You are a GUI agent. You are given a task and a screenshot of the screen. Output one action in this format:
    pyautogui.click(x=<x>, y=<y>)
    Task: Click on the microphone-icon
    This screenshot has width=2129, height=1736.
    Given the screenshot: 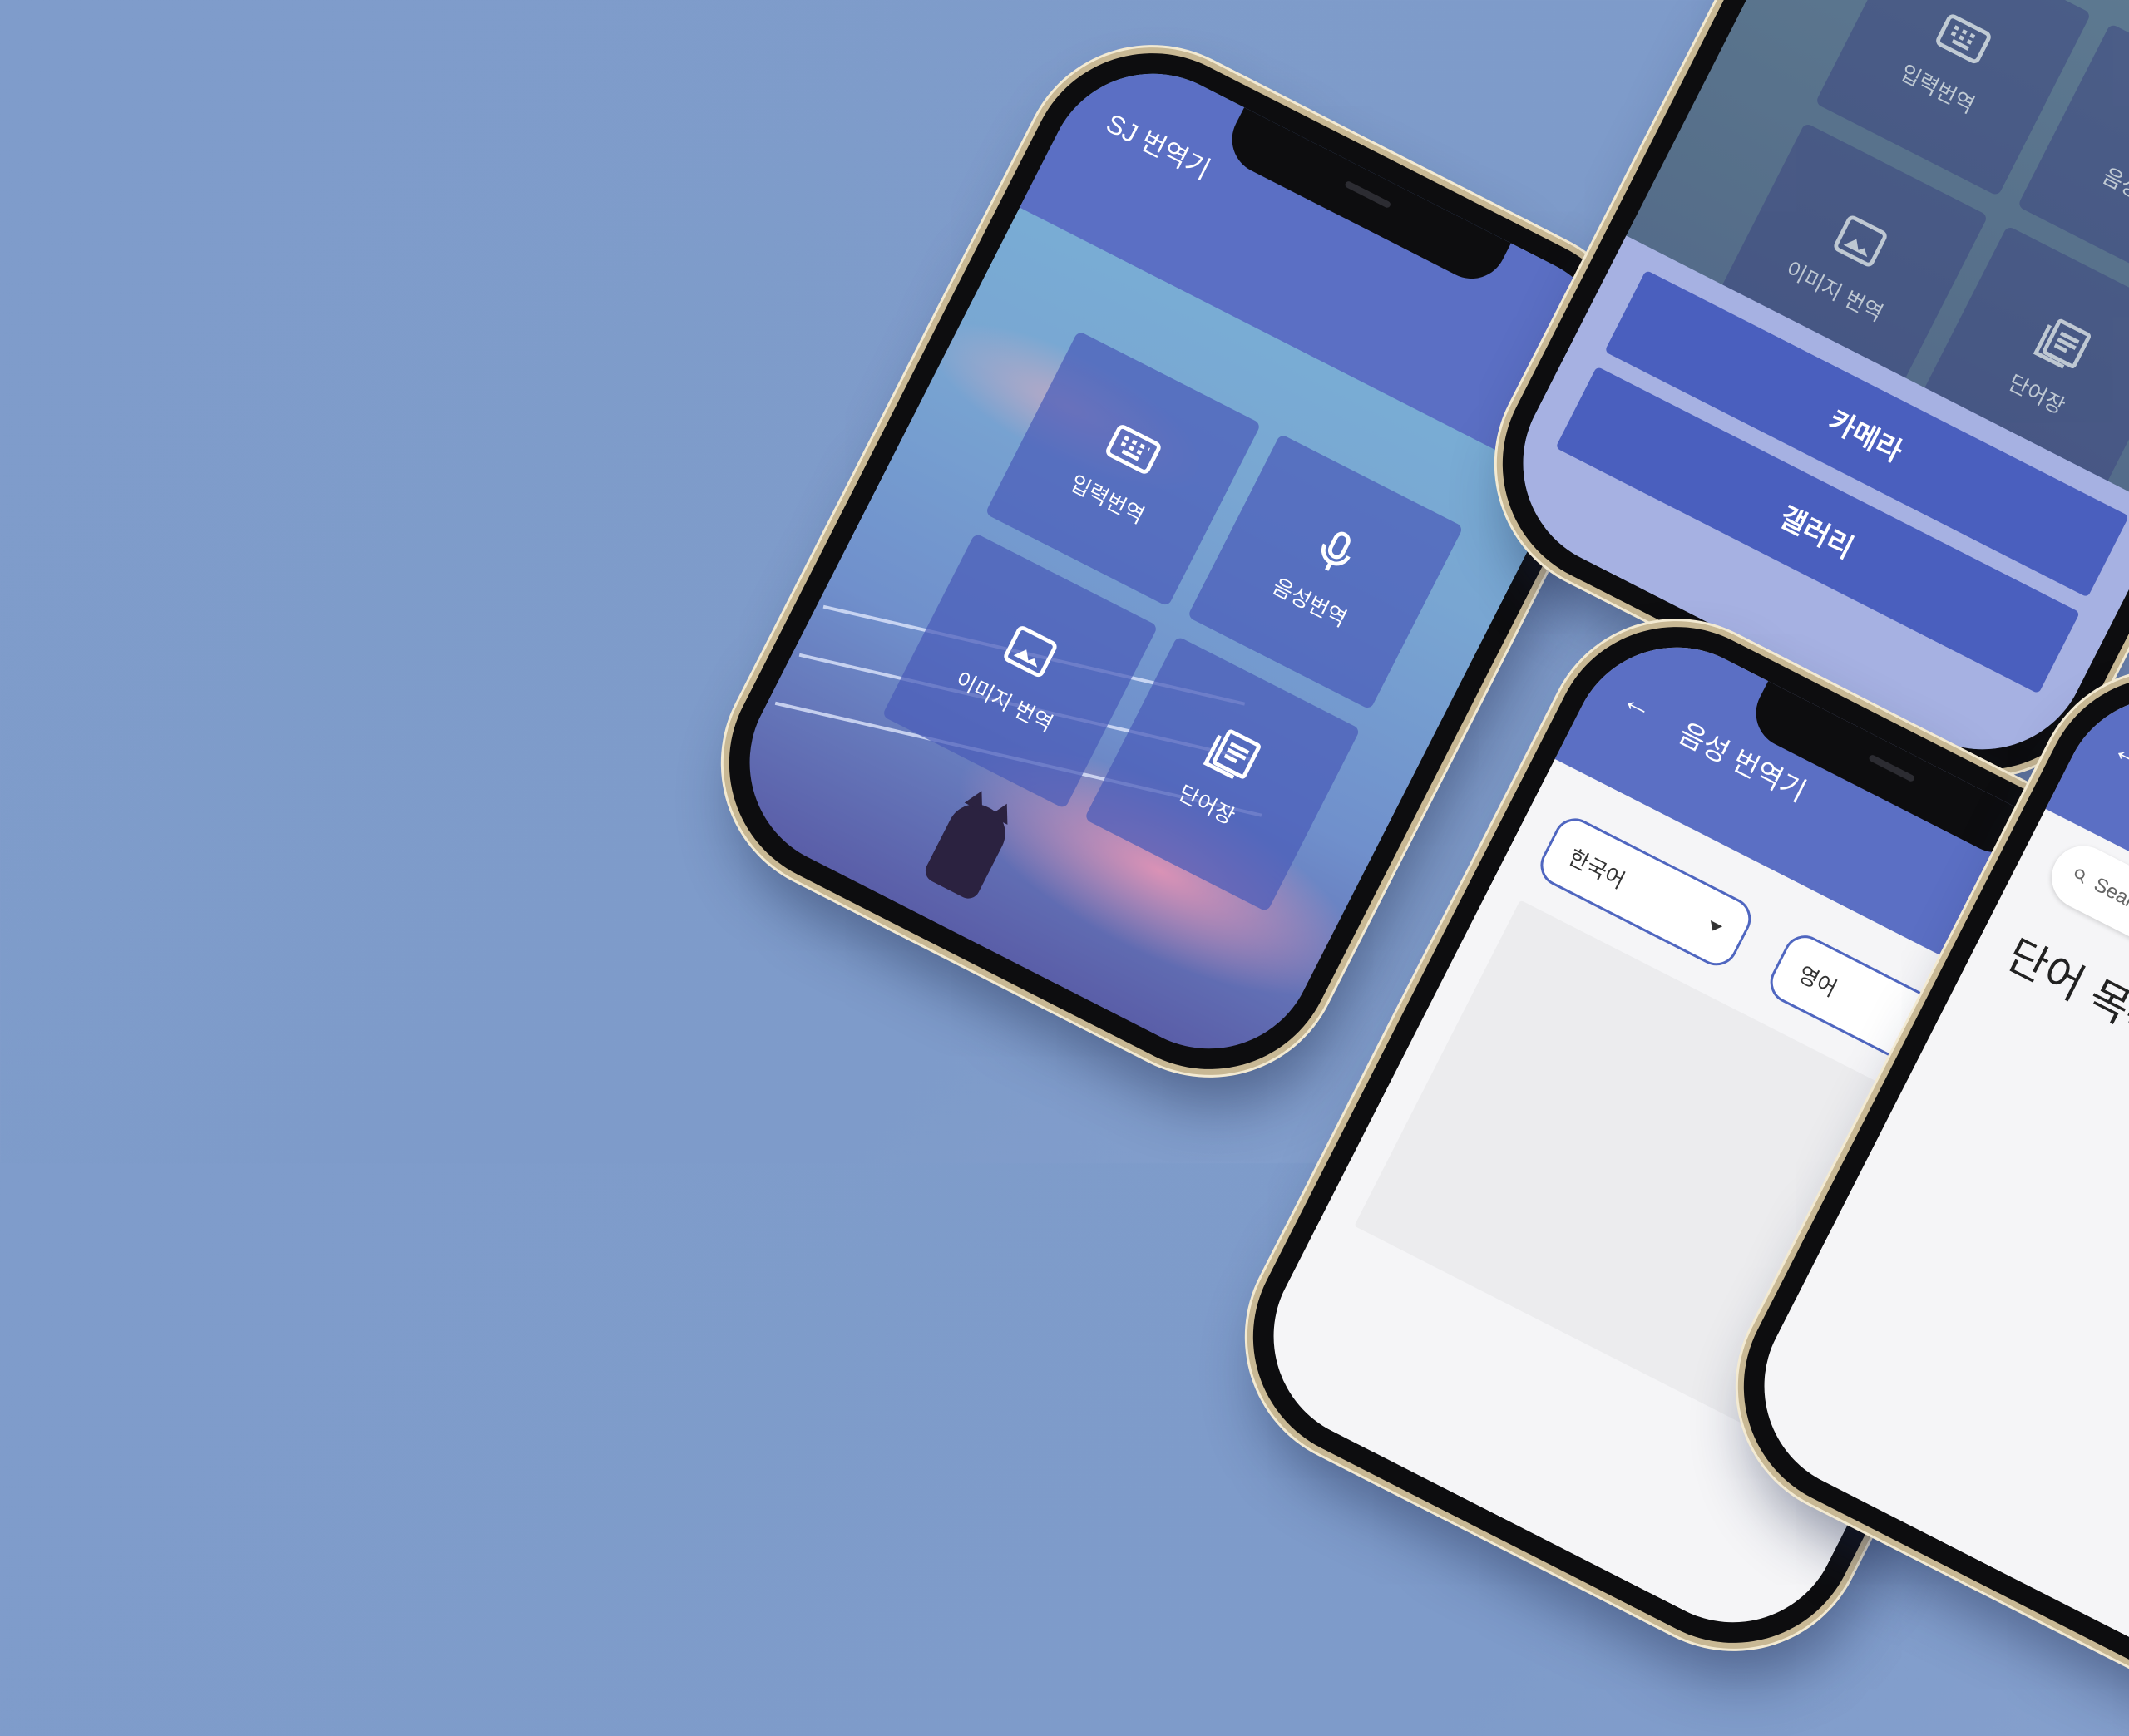 What is the action you would take?
    pyautogui.click(x=1336, y=551)
    